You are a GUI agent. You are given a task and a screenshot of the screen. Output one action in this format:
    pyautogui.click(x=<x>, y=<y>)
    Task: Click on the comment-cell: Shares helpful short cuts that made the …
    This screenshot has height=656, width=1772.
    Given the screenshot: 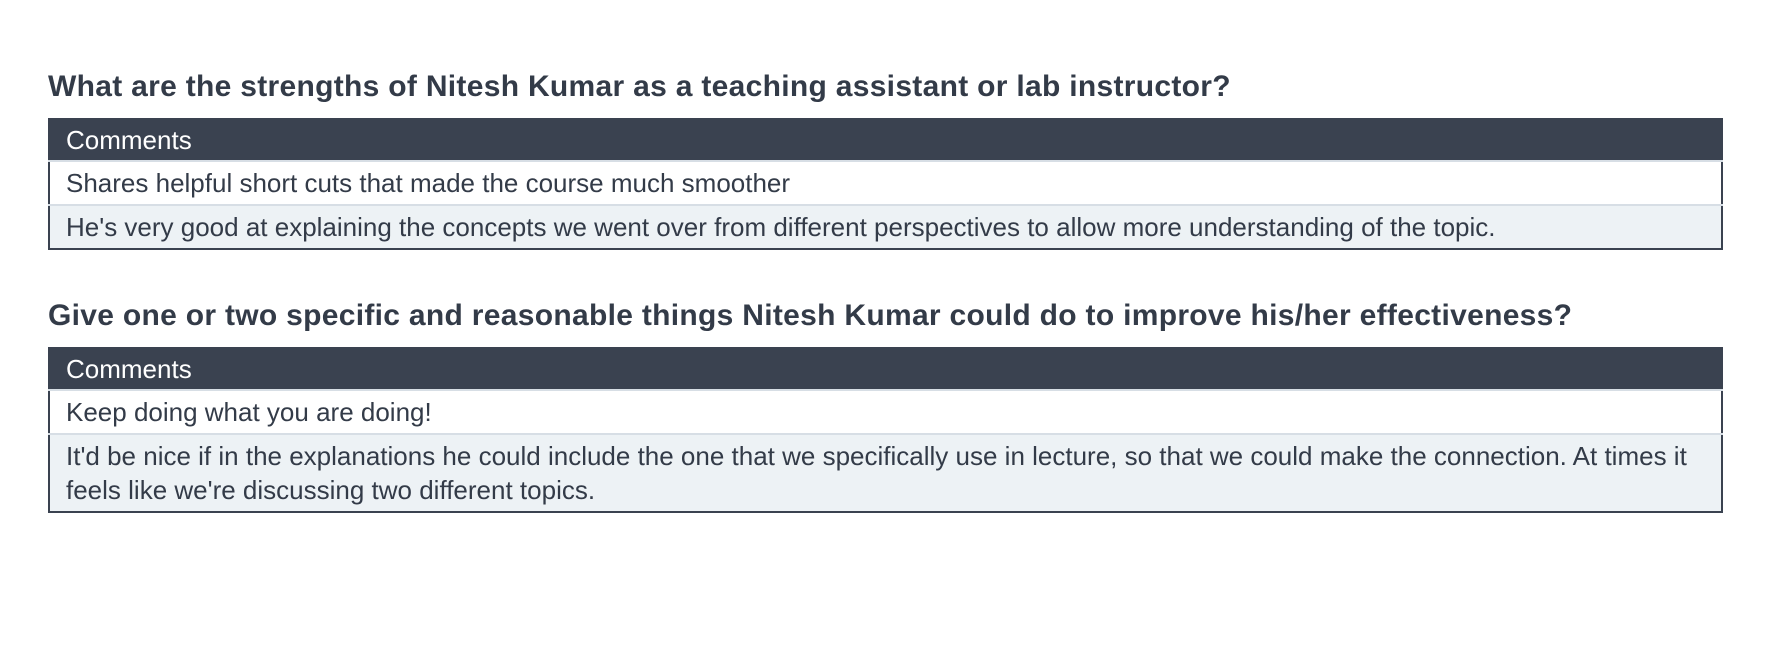 What is the action you would take?
    pyautogui.click(x=885, y=182)
    